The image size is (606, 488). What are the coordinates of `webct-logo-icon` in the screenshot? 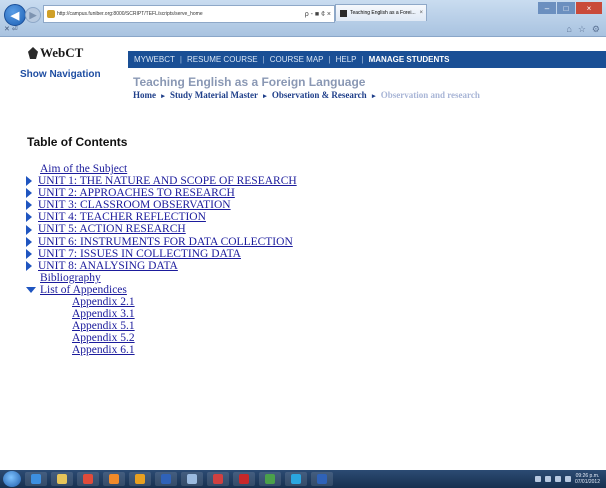 It's located at (33, 53).